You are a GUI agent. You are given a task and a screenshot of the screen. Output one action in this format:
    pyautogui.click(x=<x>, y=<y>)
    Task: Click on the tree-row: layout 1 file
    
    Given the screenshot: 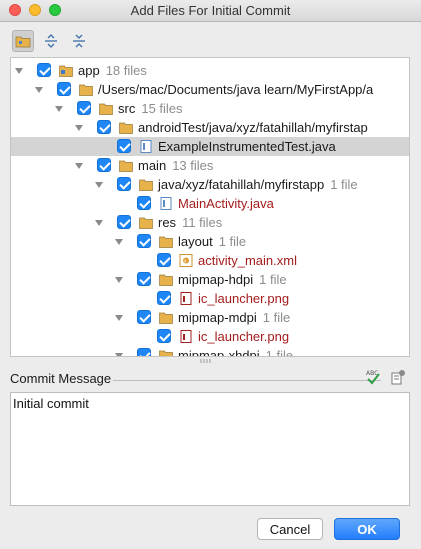 What is the action you would take?
    pyautogui.click(x=210, y=241)
    